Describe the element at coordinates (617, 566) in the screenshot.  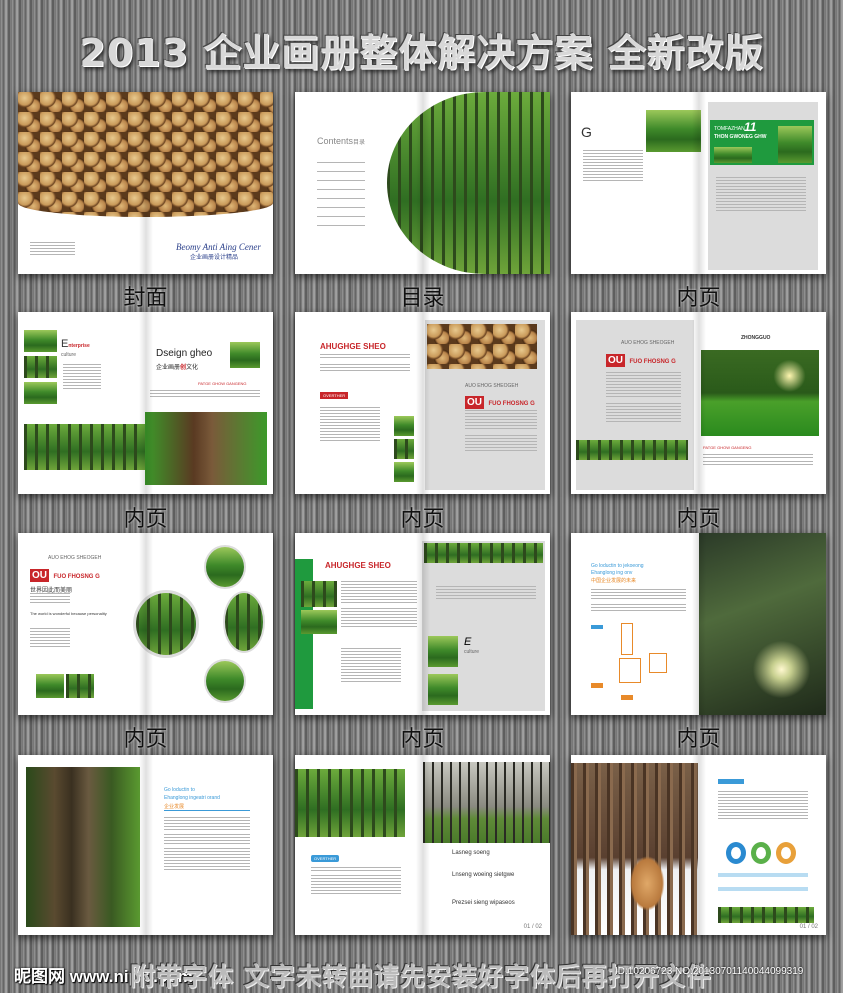
I see `intro-heading: Go loductin to jekoeong` at that location.